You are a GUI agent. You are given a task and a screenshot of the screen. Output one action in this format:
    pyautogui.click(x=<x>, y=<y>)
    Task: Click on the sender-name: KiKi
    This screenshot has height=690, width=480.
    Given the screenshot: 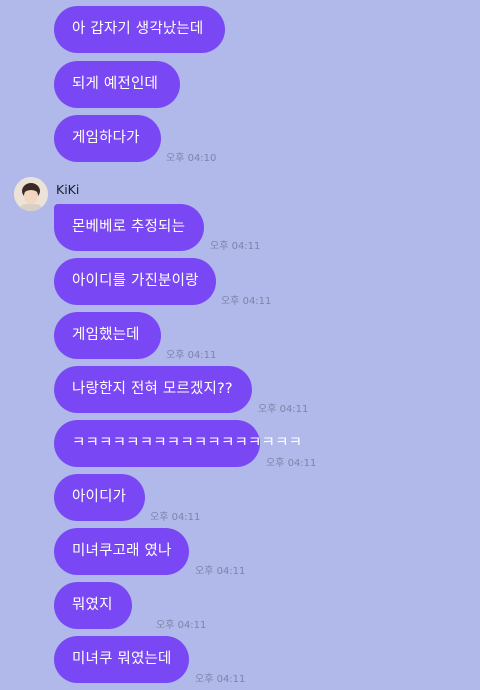 What is the action you would take?
    pyautogui.click(x=68, y=189)
    